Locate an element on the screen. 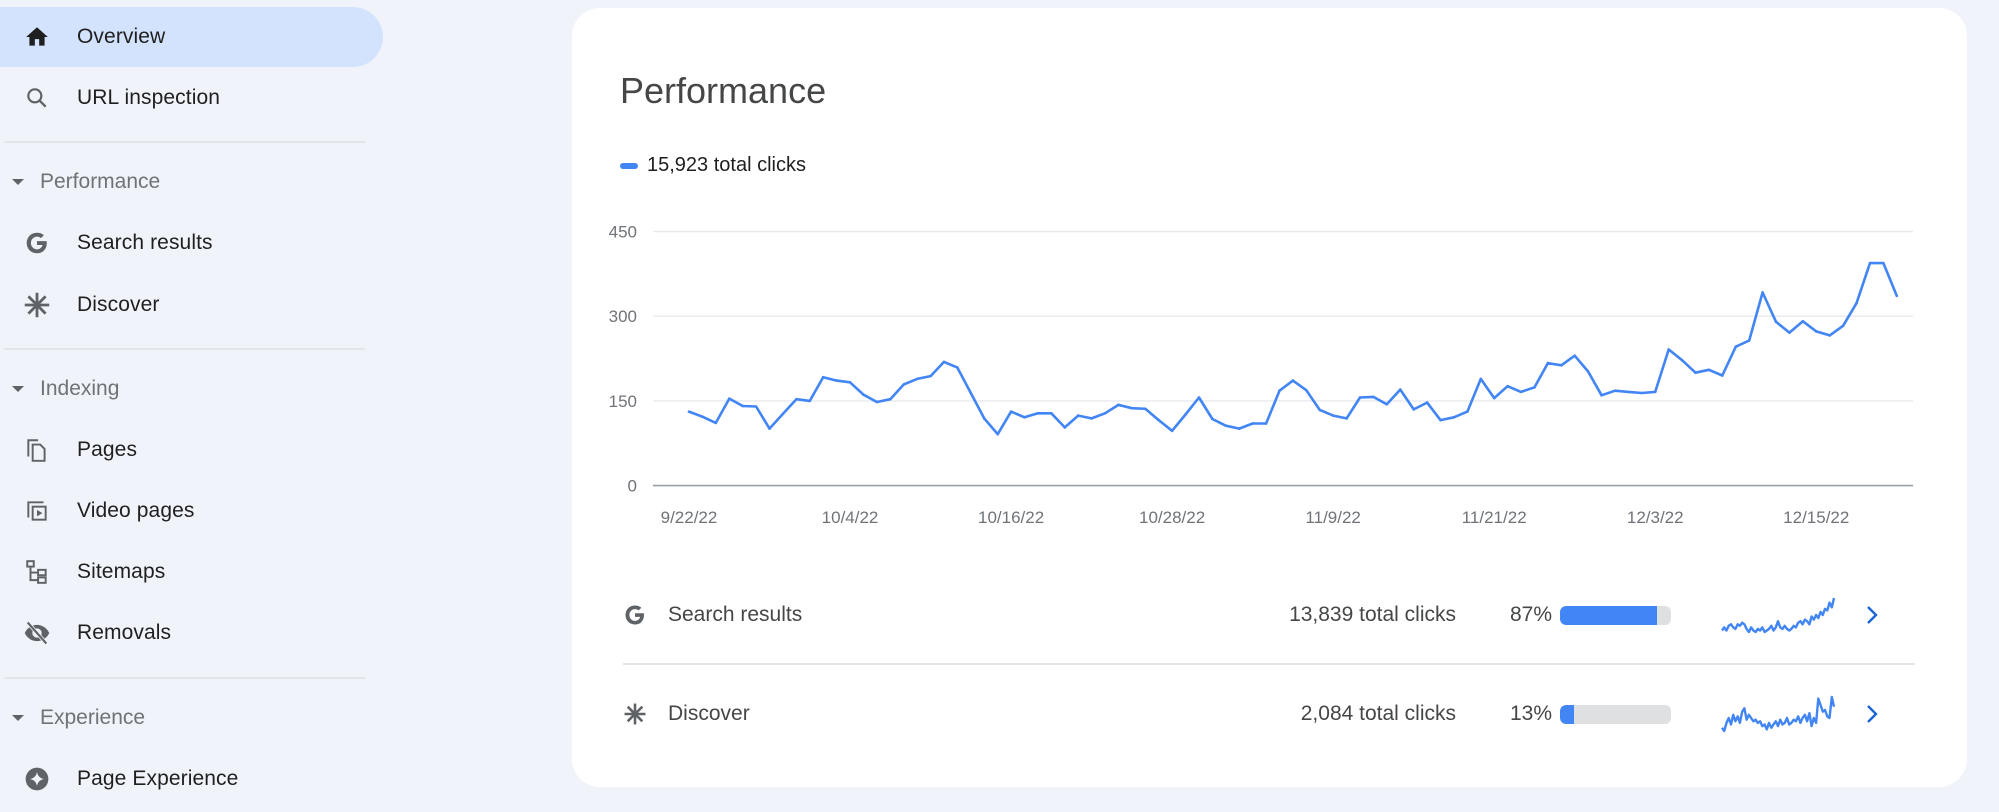 This screenshot has height=812, width=1999. y-tick-label: 300 is located at coordinates (623, 316).